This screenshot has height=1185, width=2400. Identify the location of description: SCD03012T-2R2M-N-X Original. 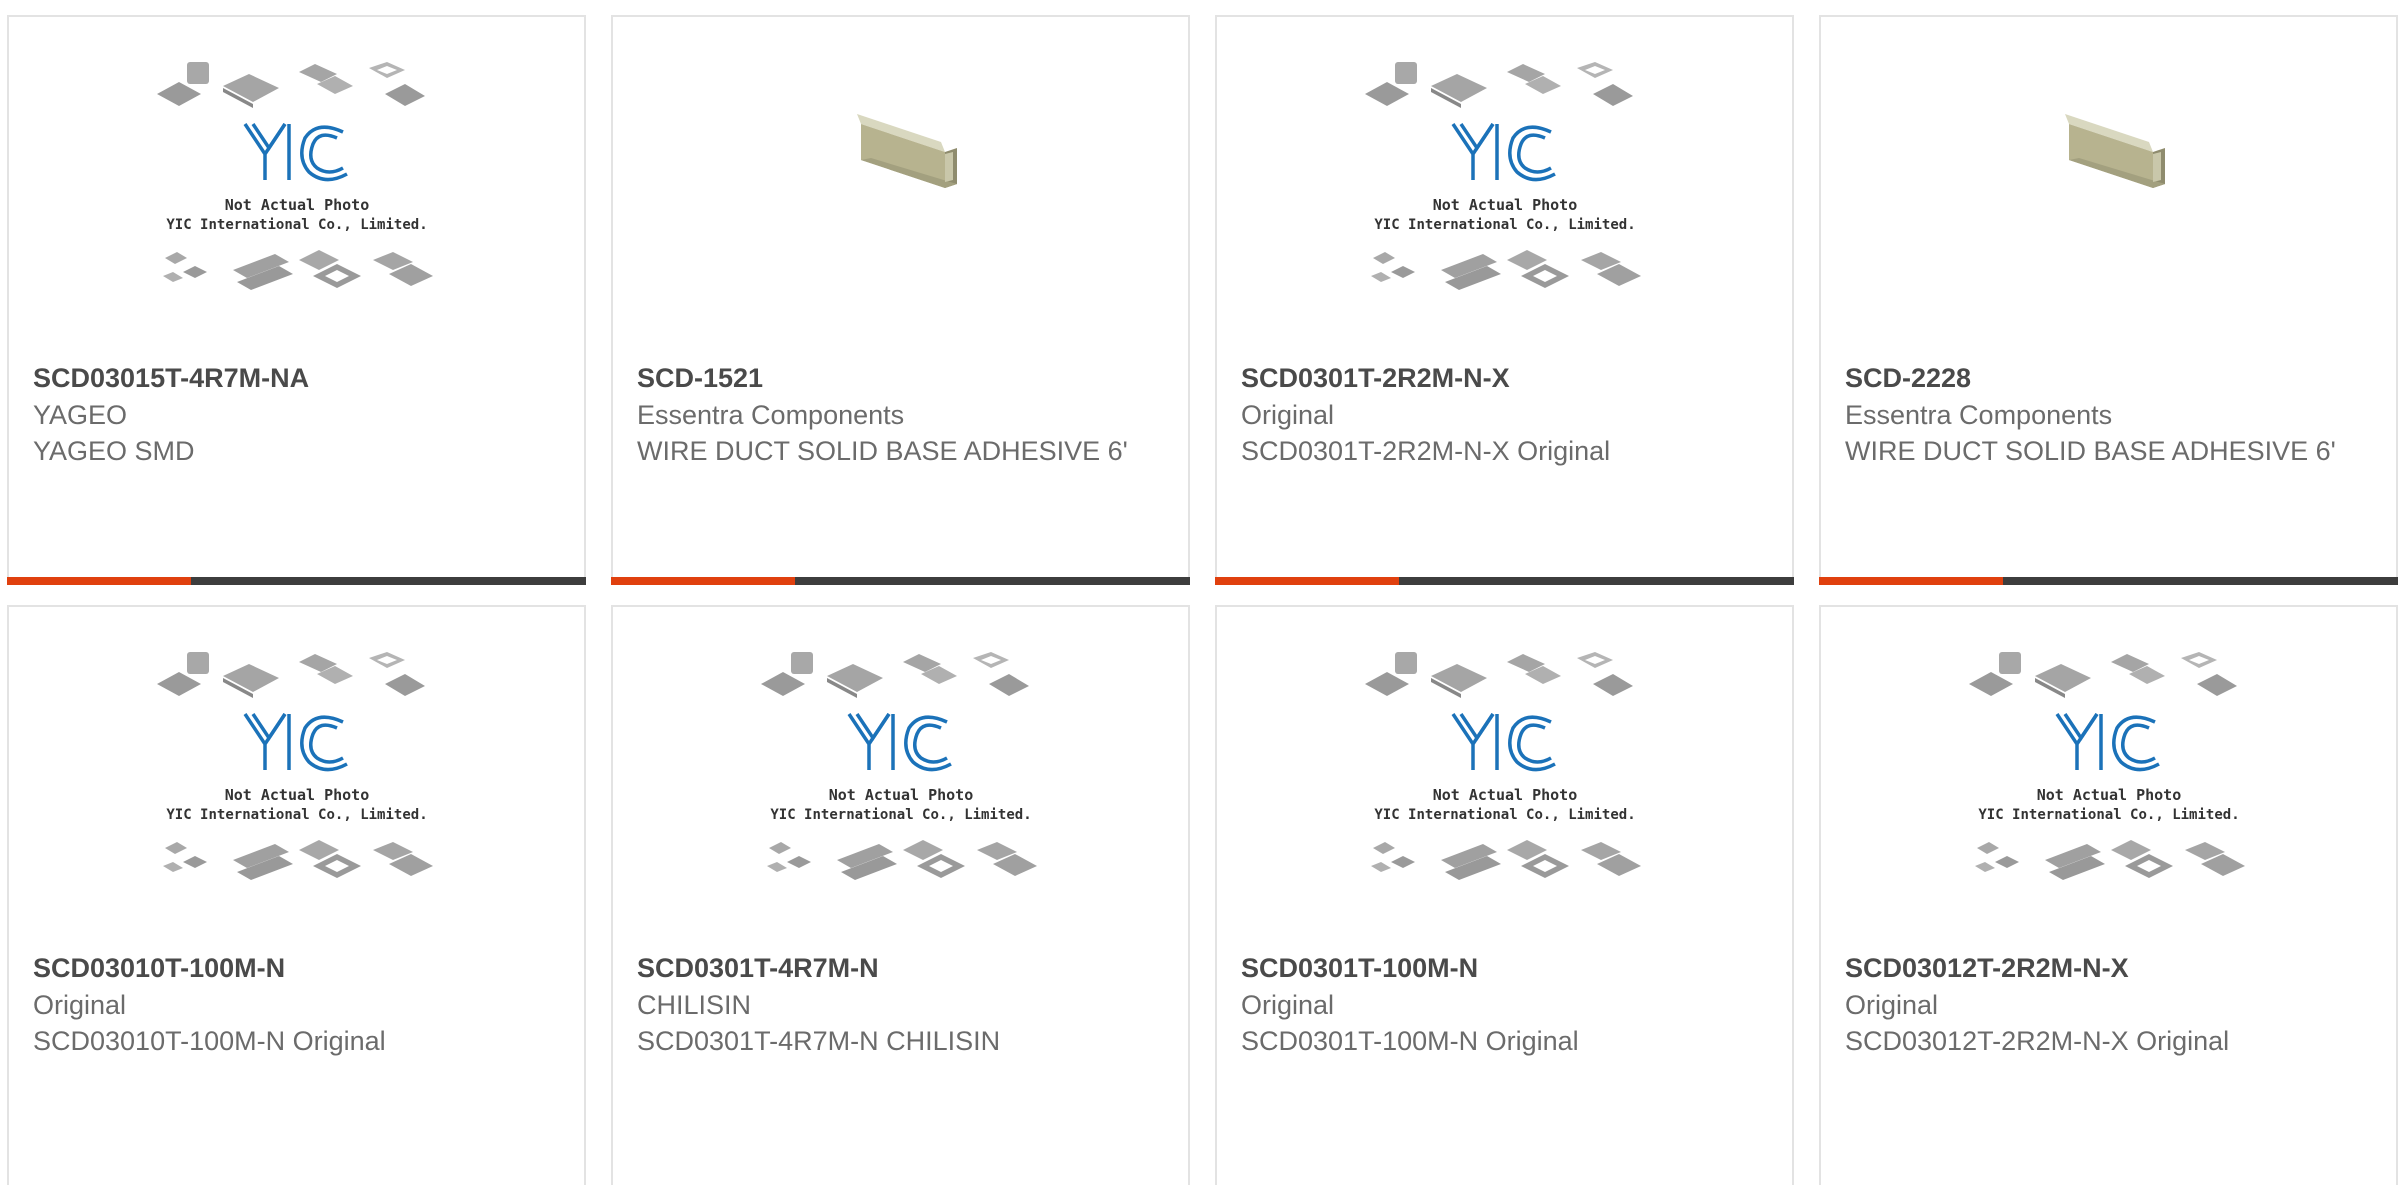
(2037, 1041).